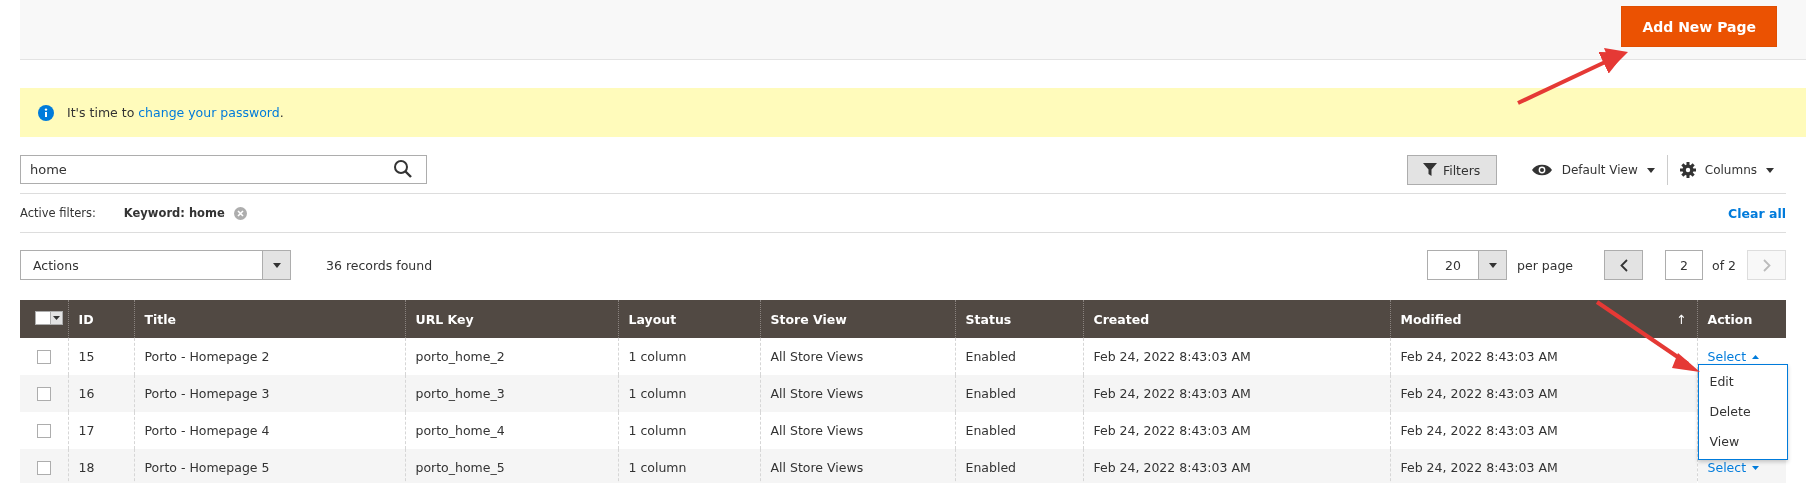 This screenshot has width=1806, height=483. What do you see at coordinates (1121, 319) in the screenshot?
I see `column-header: Created` at bounding box center [1121, 319].